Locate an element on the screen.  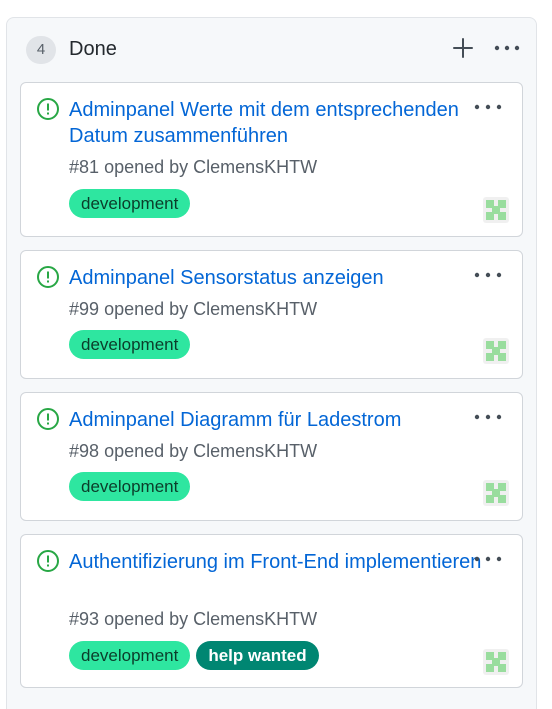
issue-meta: #93 opened by ClemensKHTW is located at coordinates (193, 619).